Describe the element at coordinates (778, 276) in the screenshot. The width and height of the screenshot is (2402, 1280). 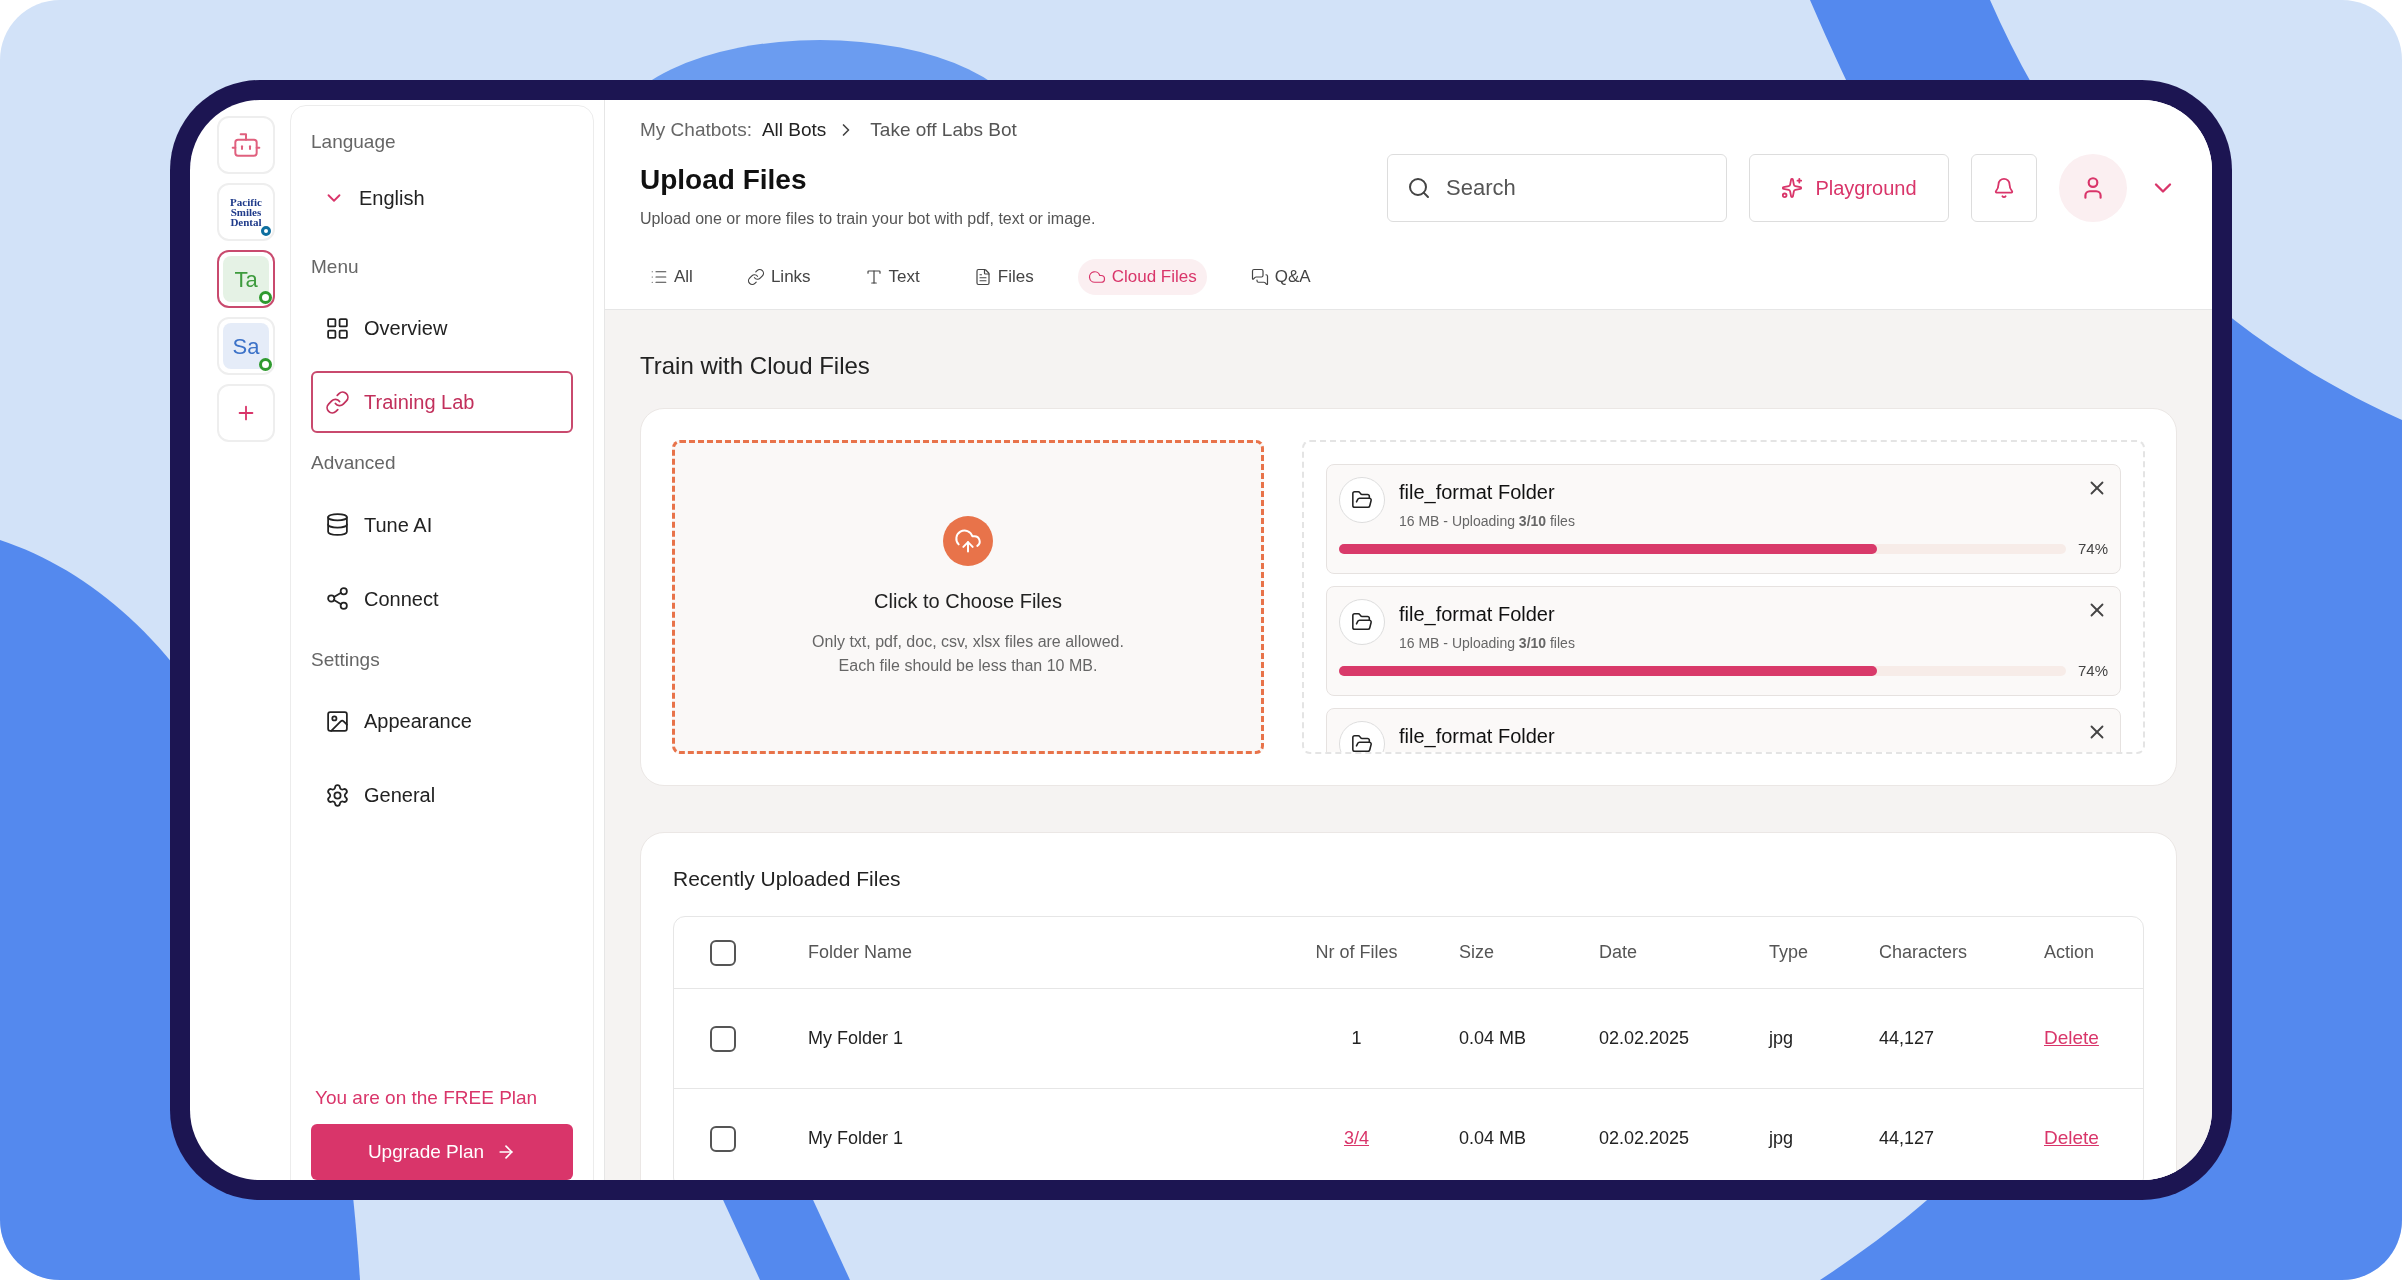
I see `tab: Links` at that location.